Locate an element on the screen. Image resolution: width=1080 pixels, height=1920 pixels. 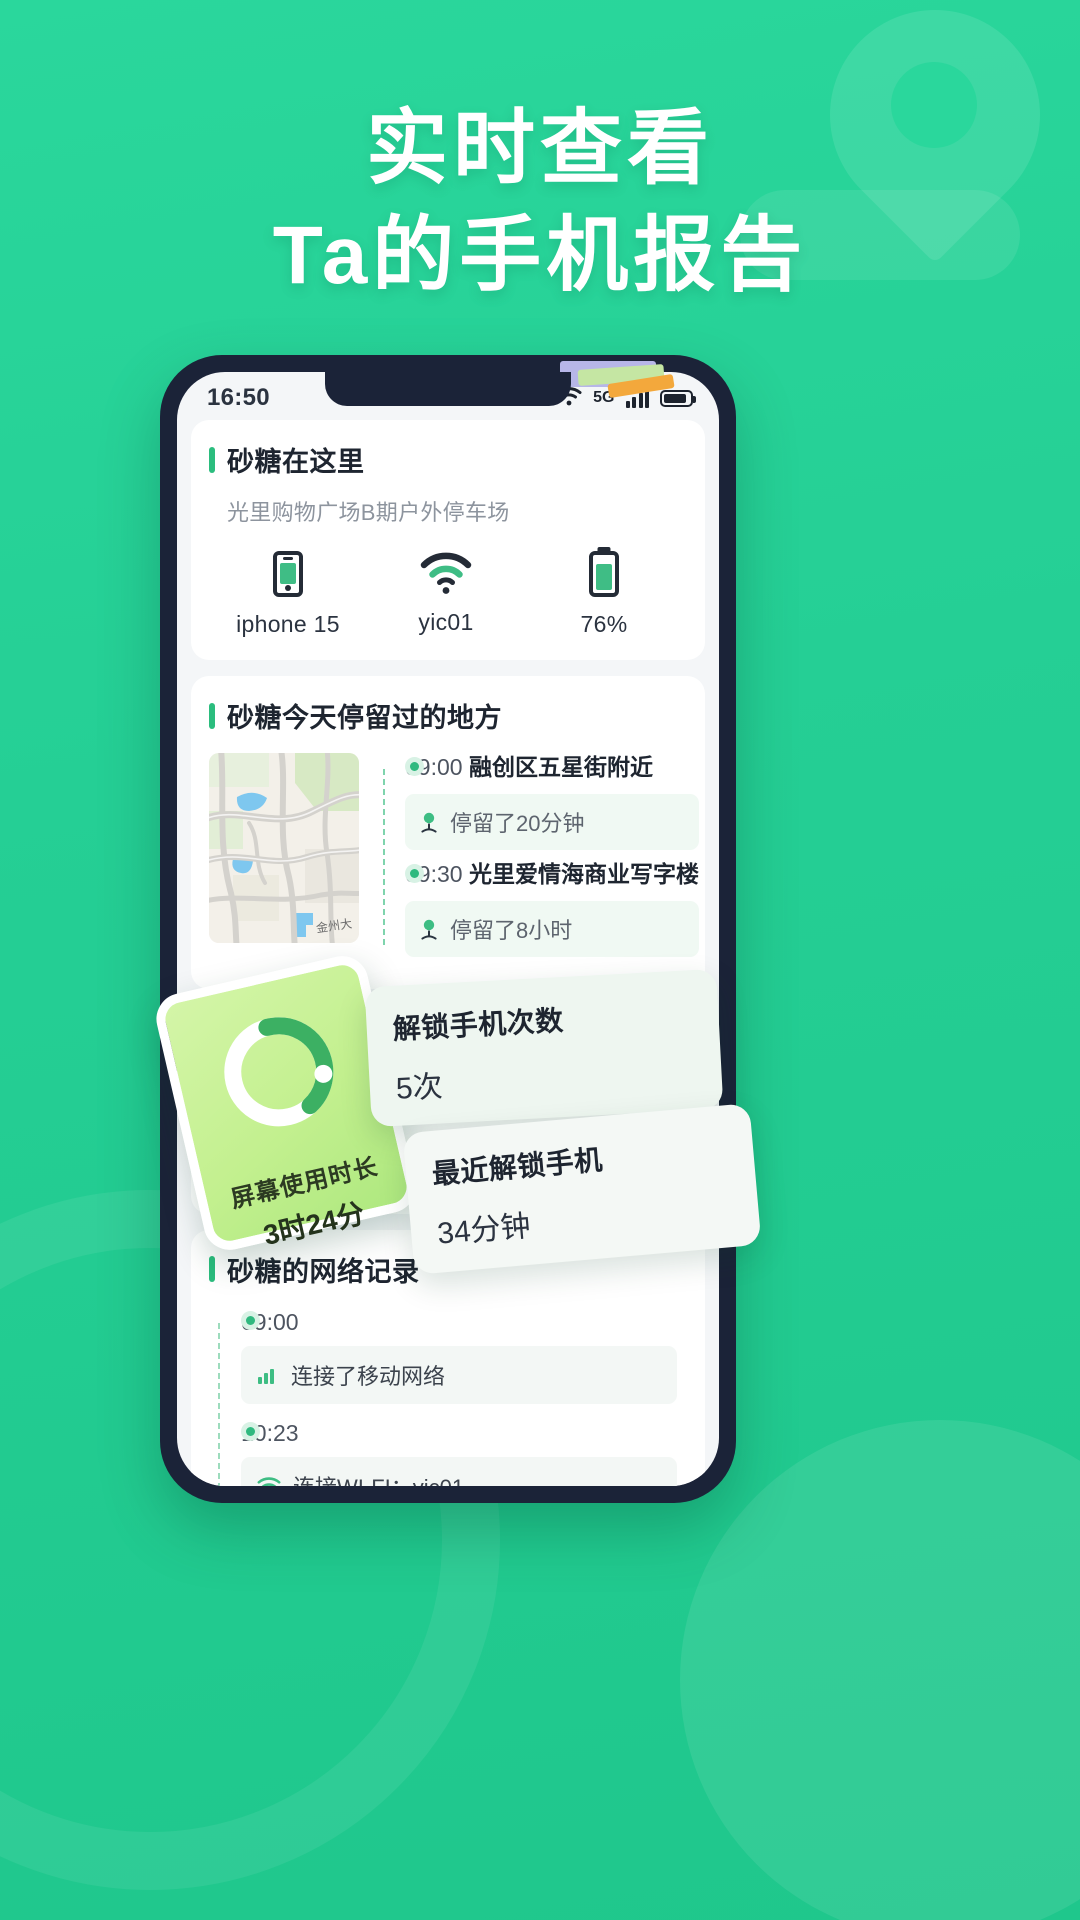
unlock-count-title: 解锁手机次数 is located at coordinates (478, 1024).